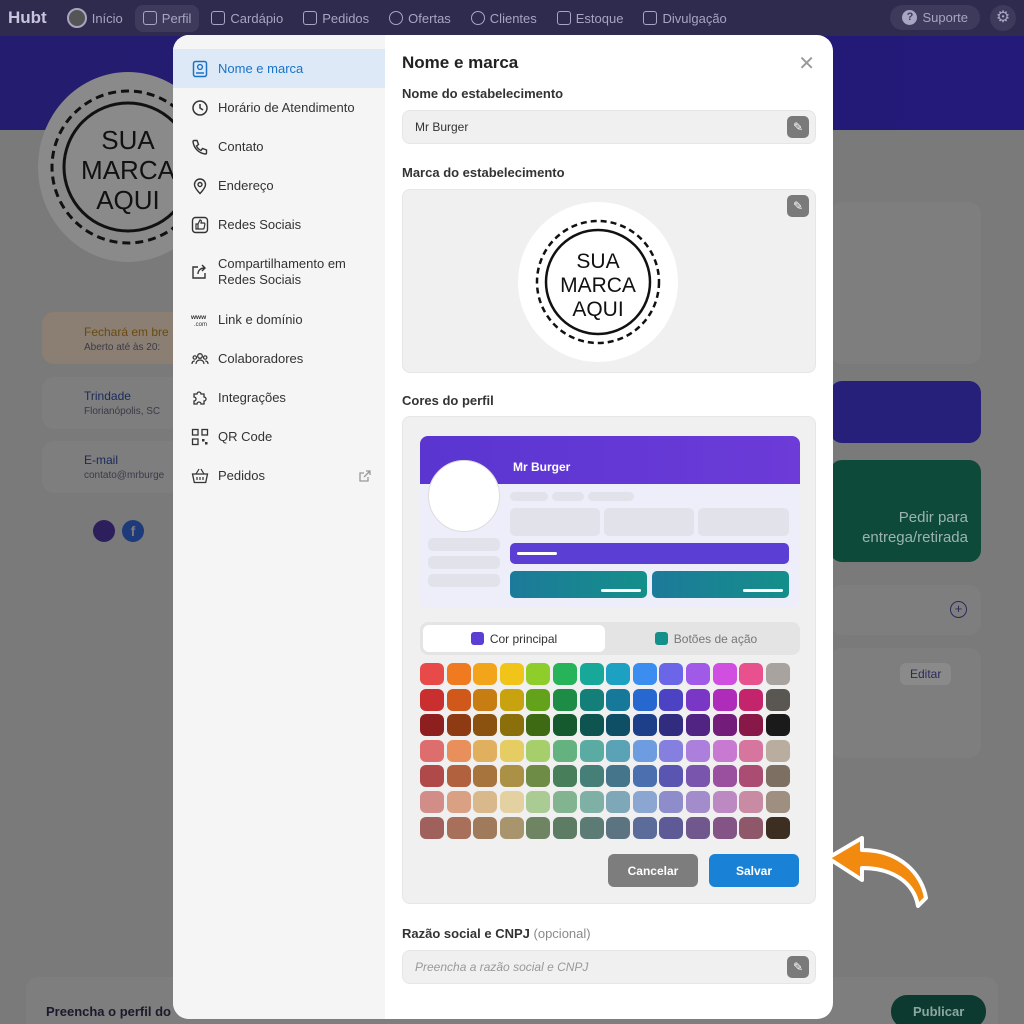  What do you see at coordinates (935, 17) in the screenshot?
I see `suporte-button: ? Suporte` at bounding box center [935, 17].